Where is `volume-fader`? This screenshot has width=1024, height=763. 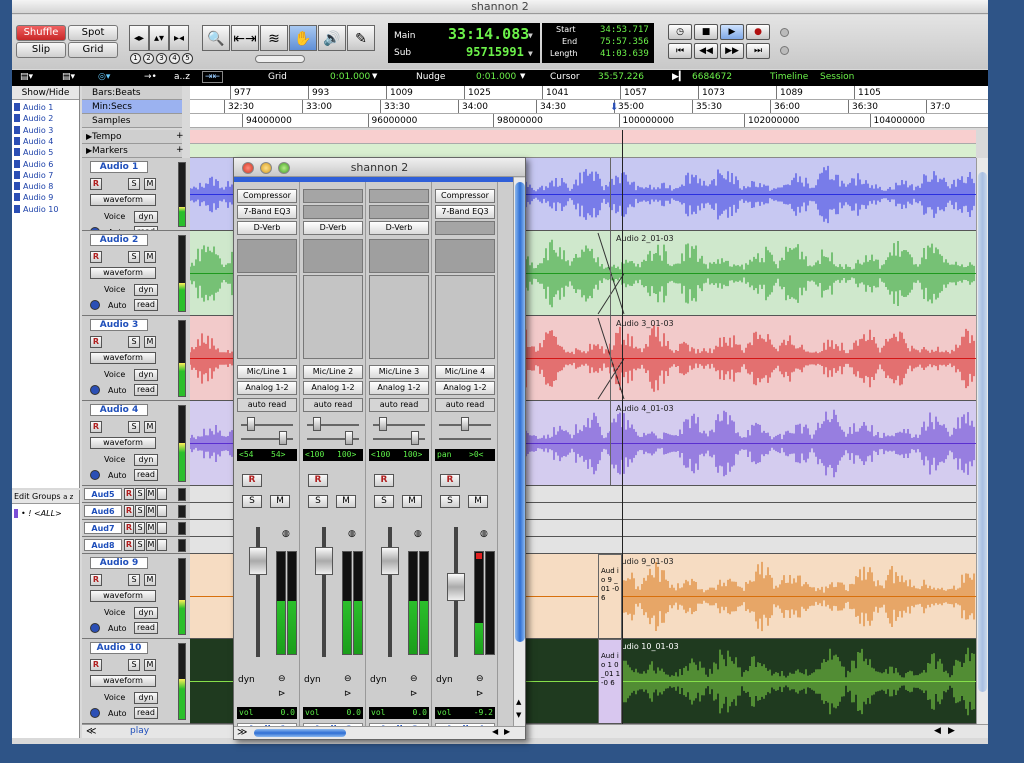 volume-fader is located at coordinates (324, 561).